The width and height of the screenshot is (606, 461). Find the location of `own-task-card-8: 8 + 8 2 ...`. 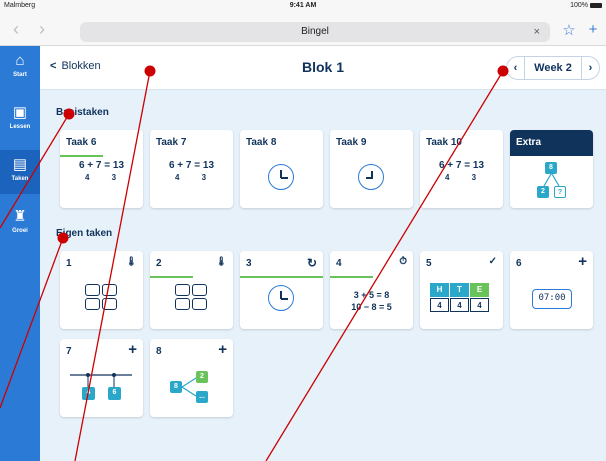

own-task-card-8: 8 + 8 2 ... is located at coordinates (191, 378).